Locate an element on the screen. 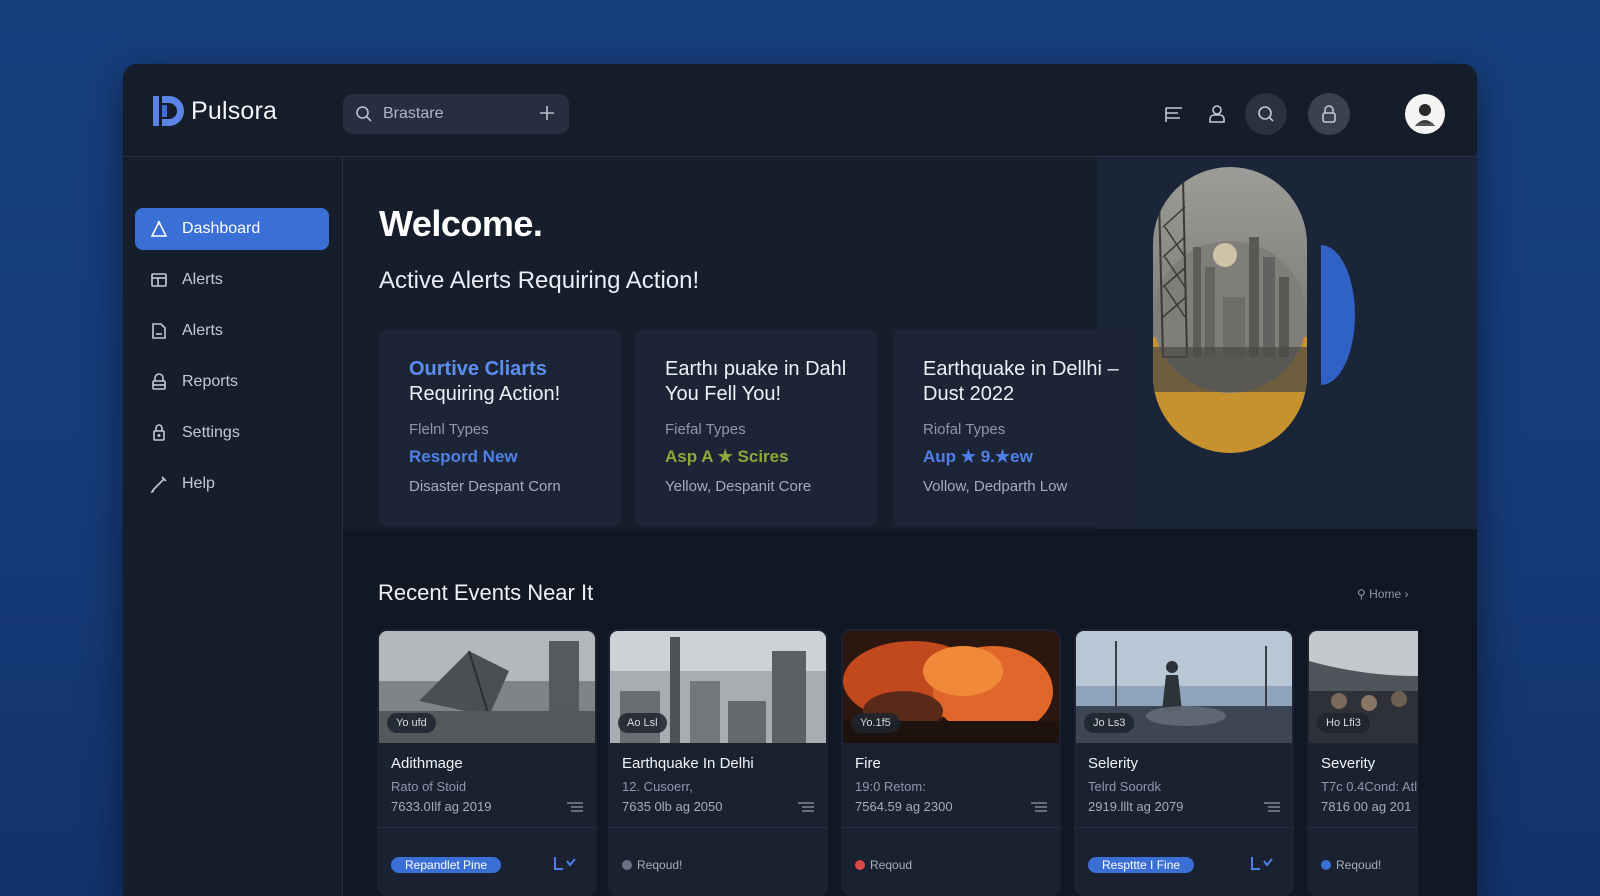 The width and height of the screenshot is (1600, 896). alert-title: Earthquake in Dellhi – Dust 2022 is located at coordinates (1021, 381).